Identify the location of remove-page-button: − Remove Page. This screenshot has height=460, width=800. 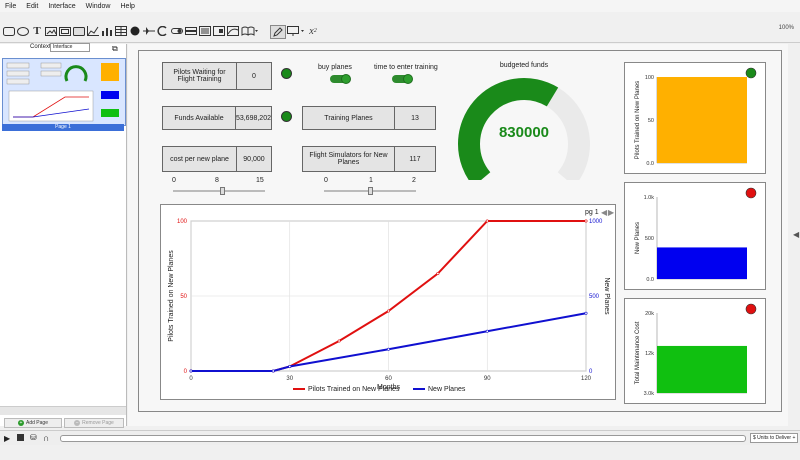
(94, 423).